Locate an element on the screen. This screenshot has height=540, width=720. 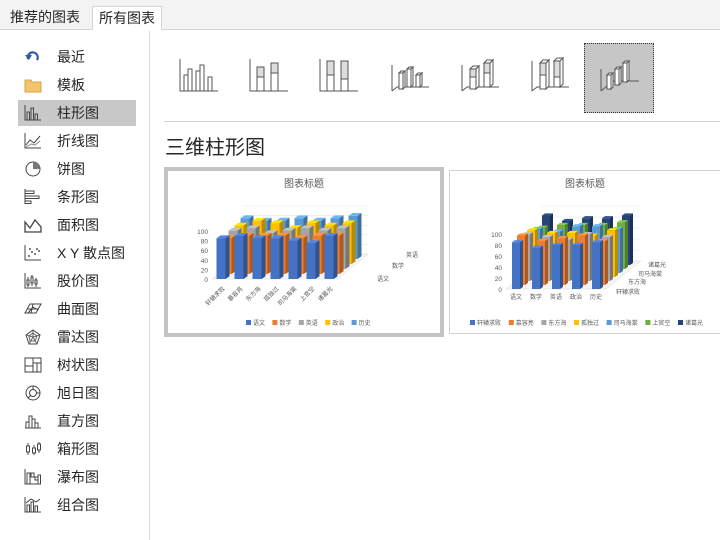
scatter-chart-icon is located at coordinates (33, 253).